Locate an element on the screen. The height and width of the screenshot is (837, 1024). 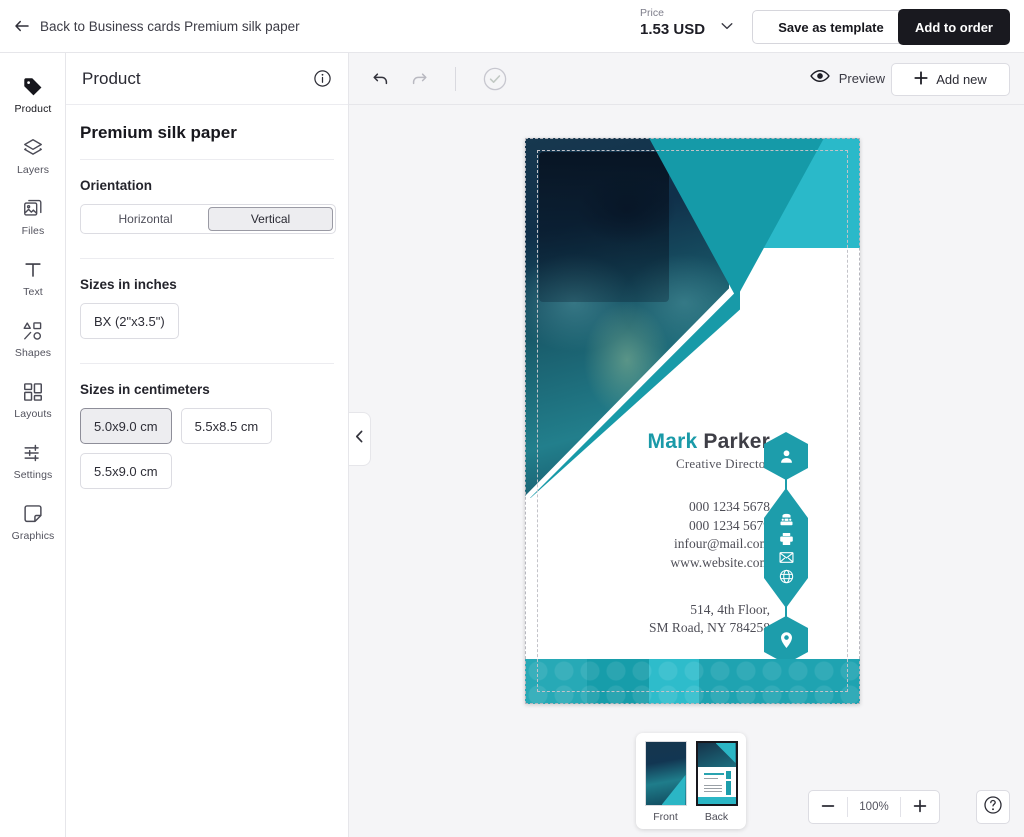
toolbar-divider is located at coordinates (455, 78).